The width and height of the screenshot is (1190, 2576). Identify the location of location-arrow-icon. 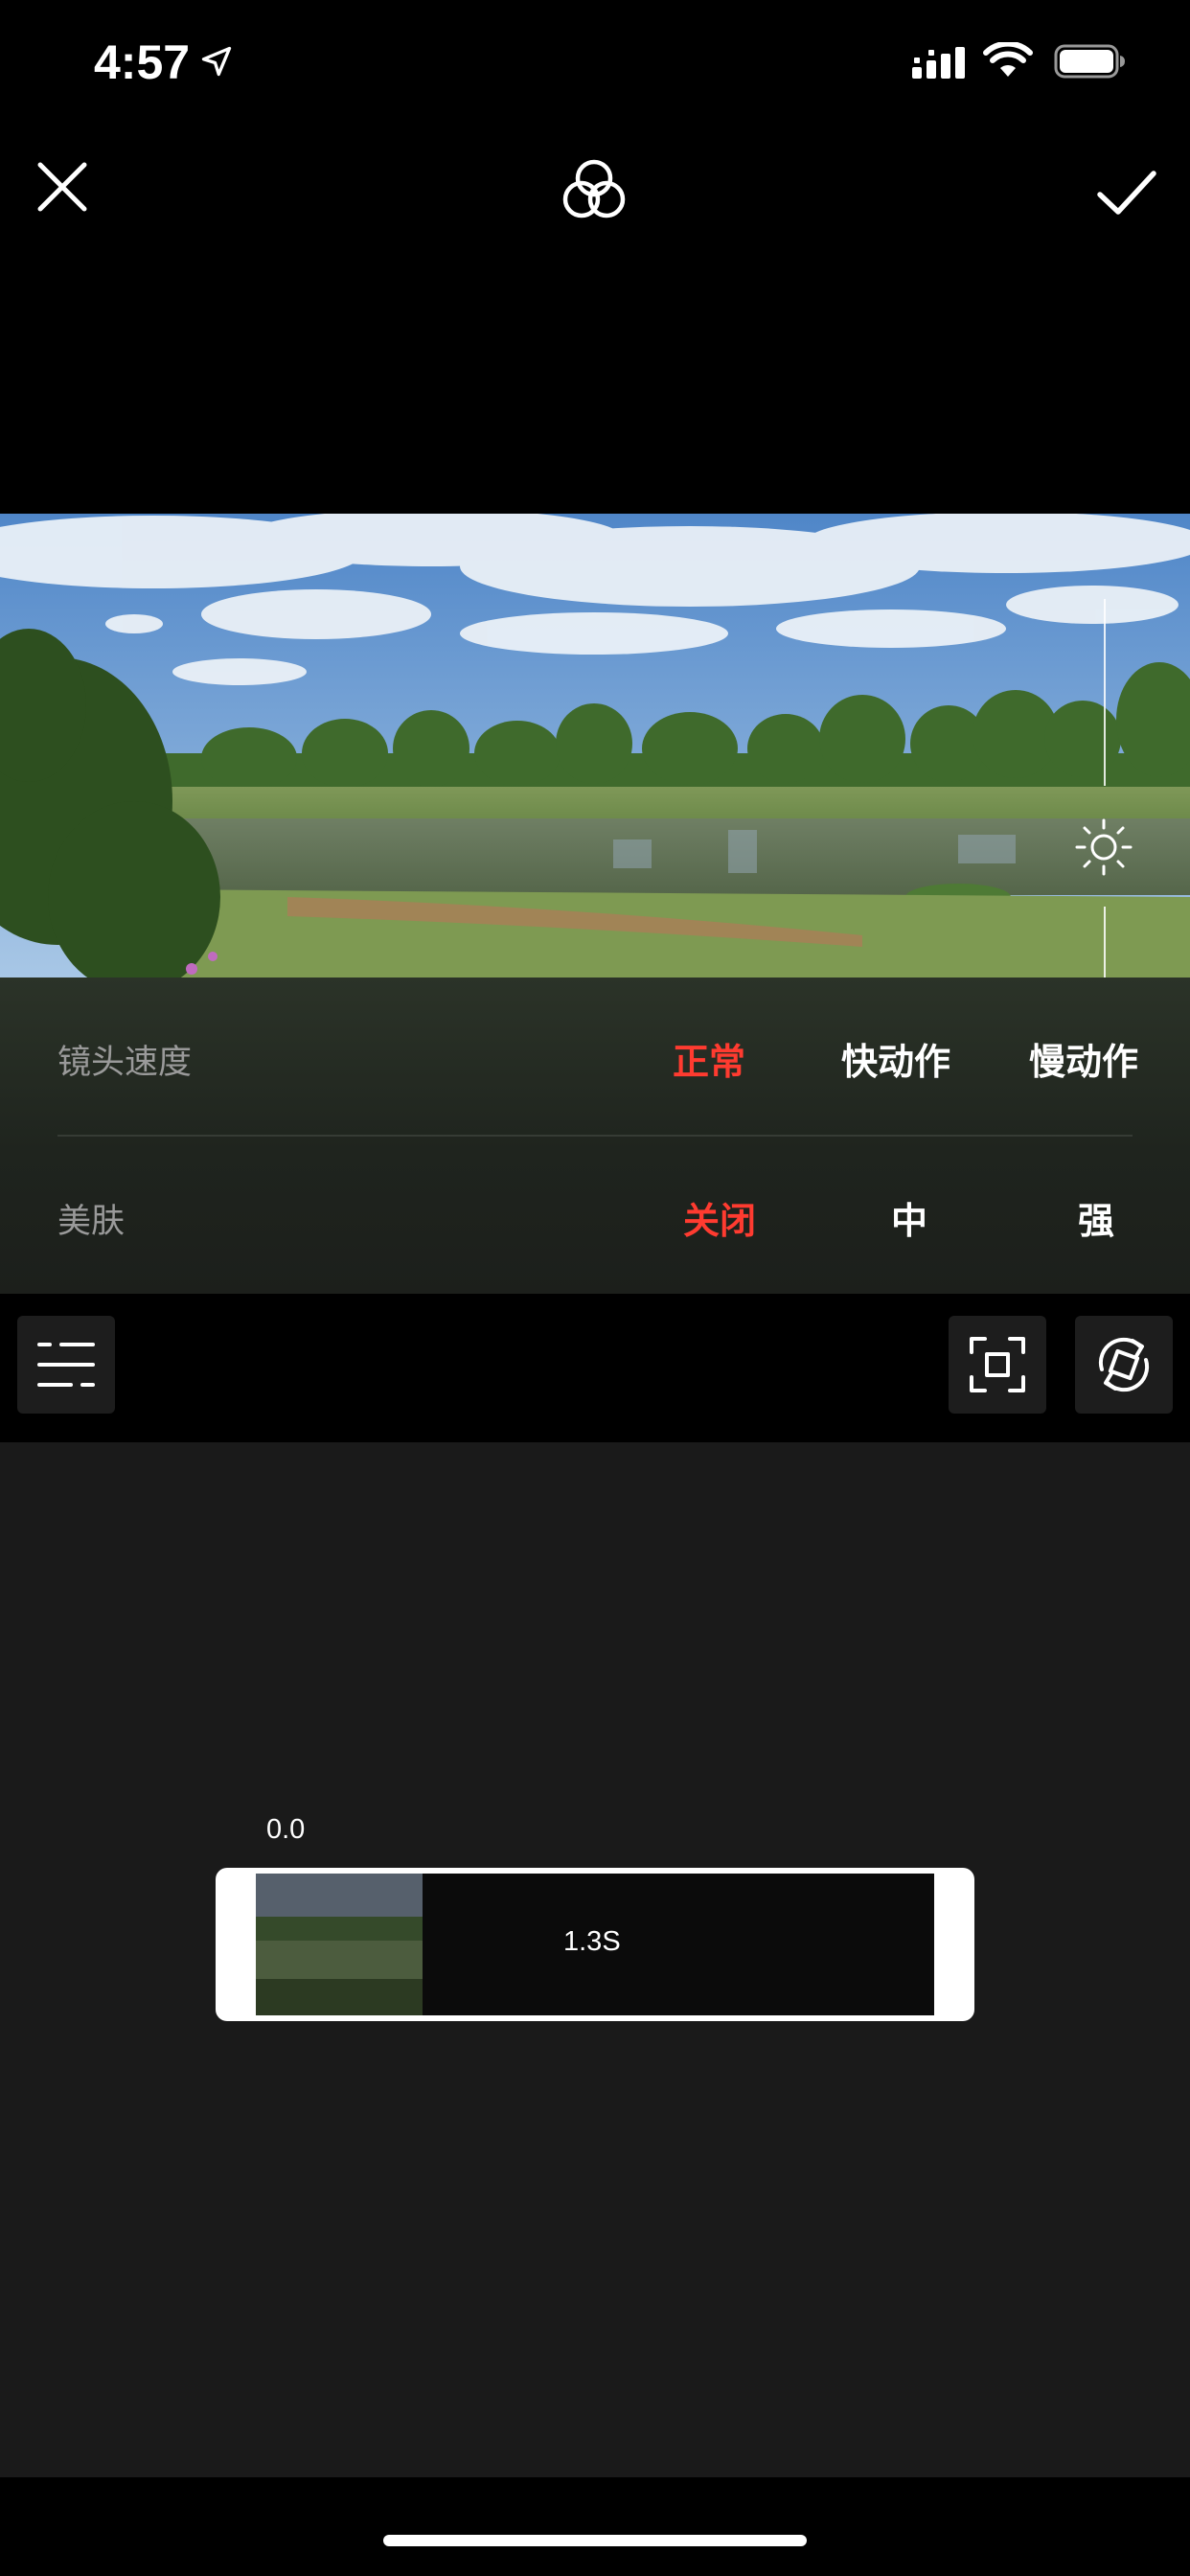
(217, 62).